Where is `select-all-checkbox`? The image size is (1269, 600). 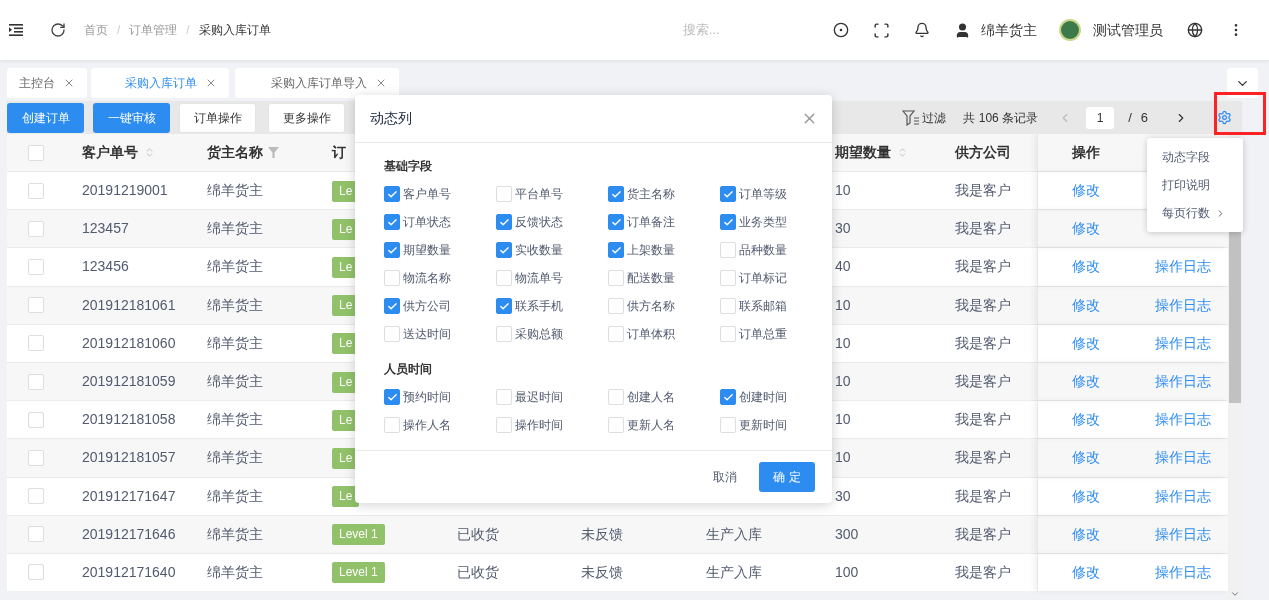
select-all-checkbox is located at coordinates (36, 152).